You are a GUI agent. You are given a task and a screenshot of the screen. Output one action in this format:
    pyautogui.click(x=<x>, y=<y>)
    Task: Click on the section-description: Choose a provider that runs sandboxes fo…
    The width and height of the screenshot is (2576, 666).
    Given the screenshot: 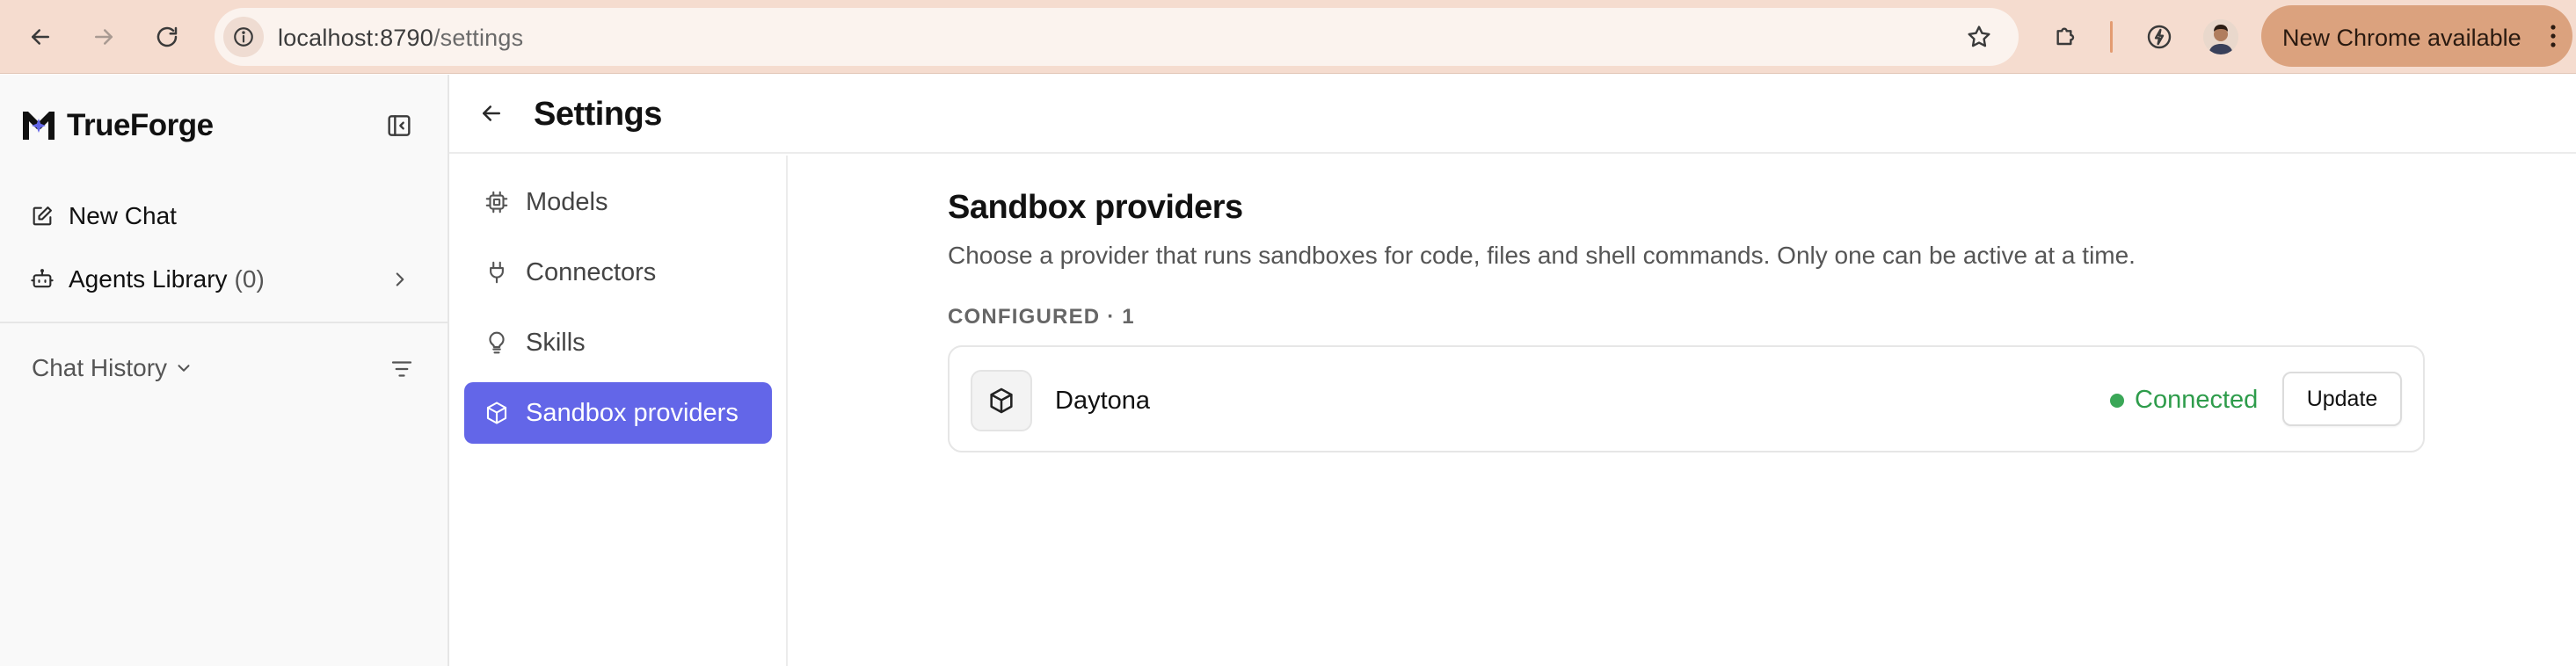 What is the action you would take?
    pyautogui.click(x=1542, y=255)
    